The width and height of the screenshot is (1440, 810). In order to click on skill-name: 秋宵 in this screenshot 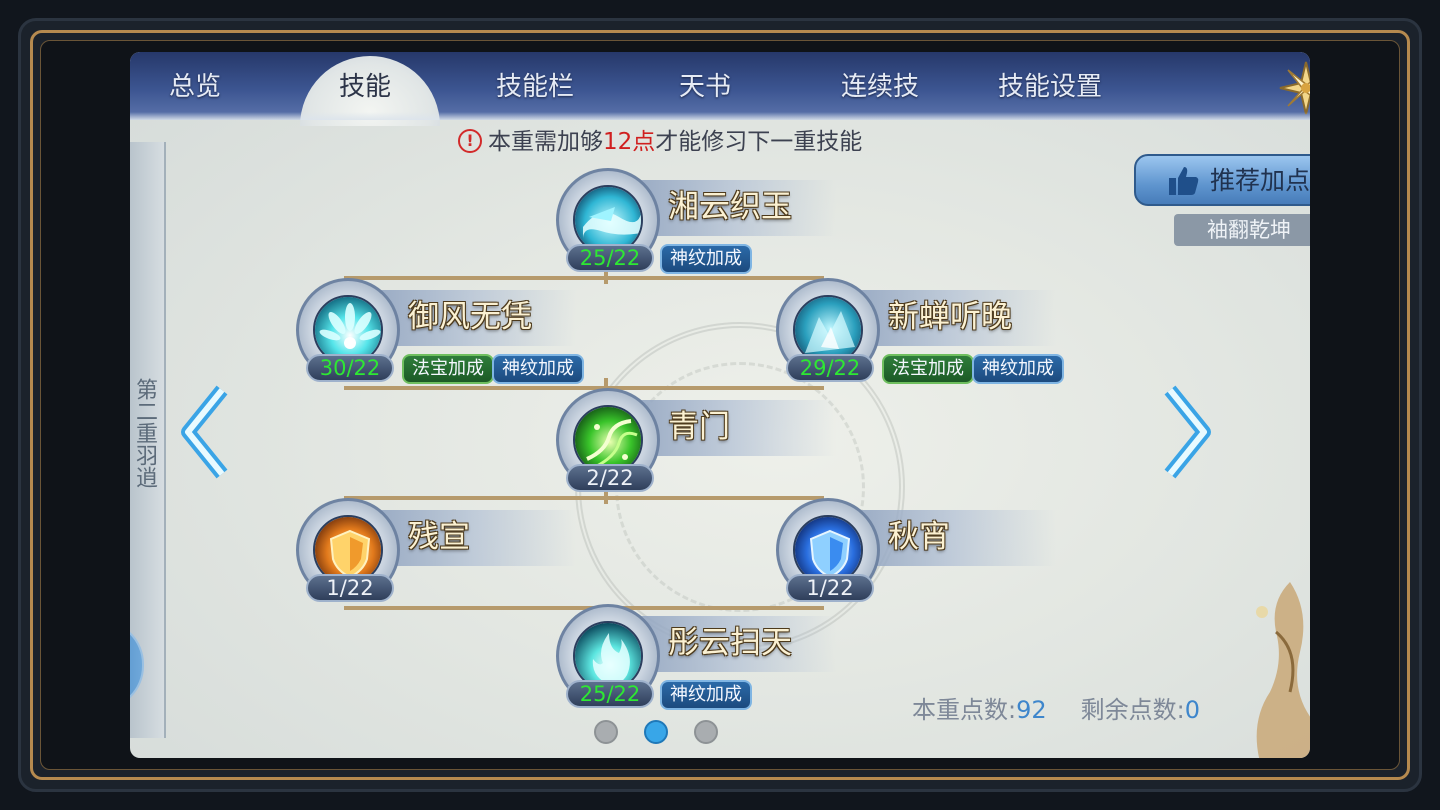, I will do `click(919, 537)`.